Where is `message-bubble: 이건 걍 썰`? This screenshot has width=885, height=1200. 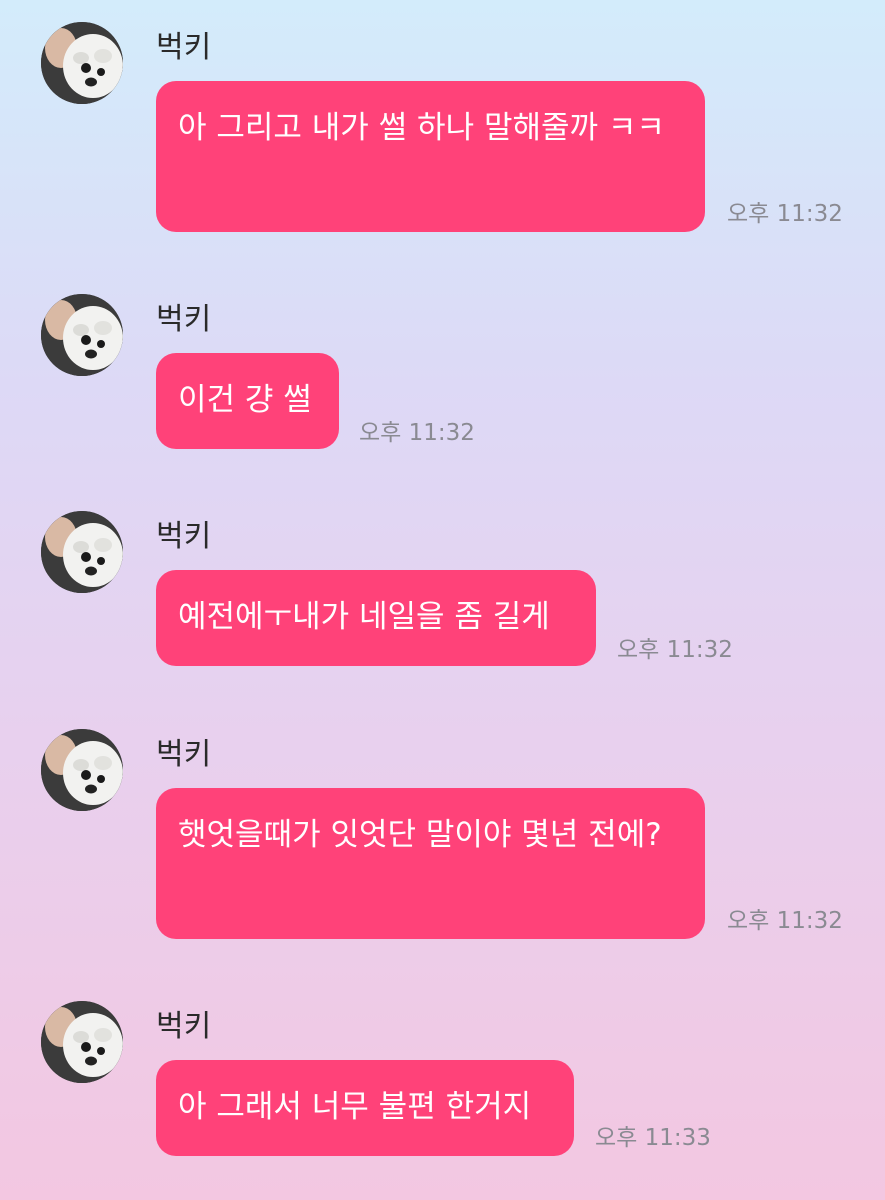
message-bubble: 이건 걍 썰 is located at coordinates (247, 401).